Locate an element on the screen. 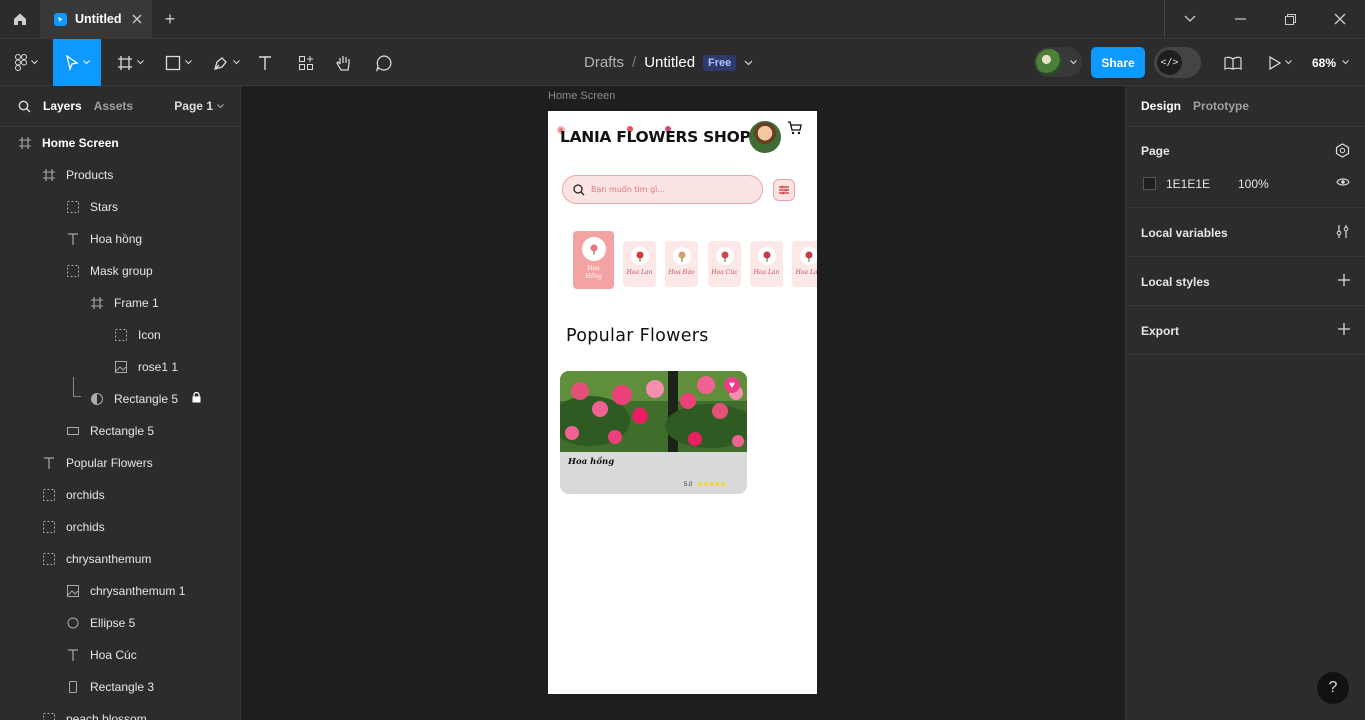  close-icon is located at coordinates (1340, 19).